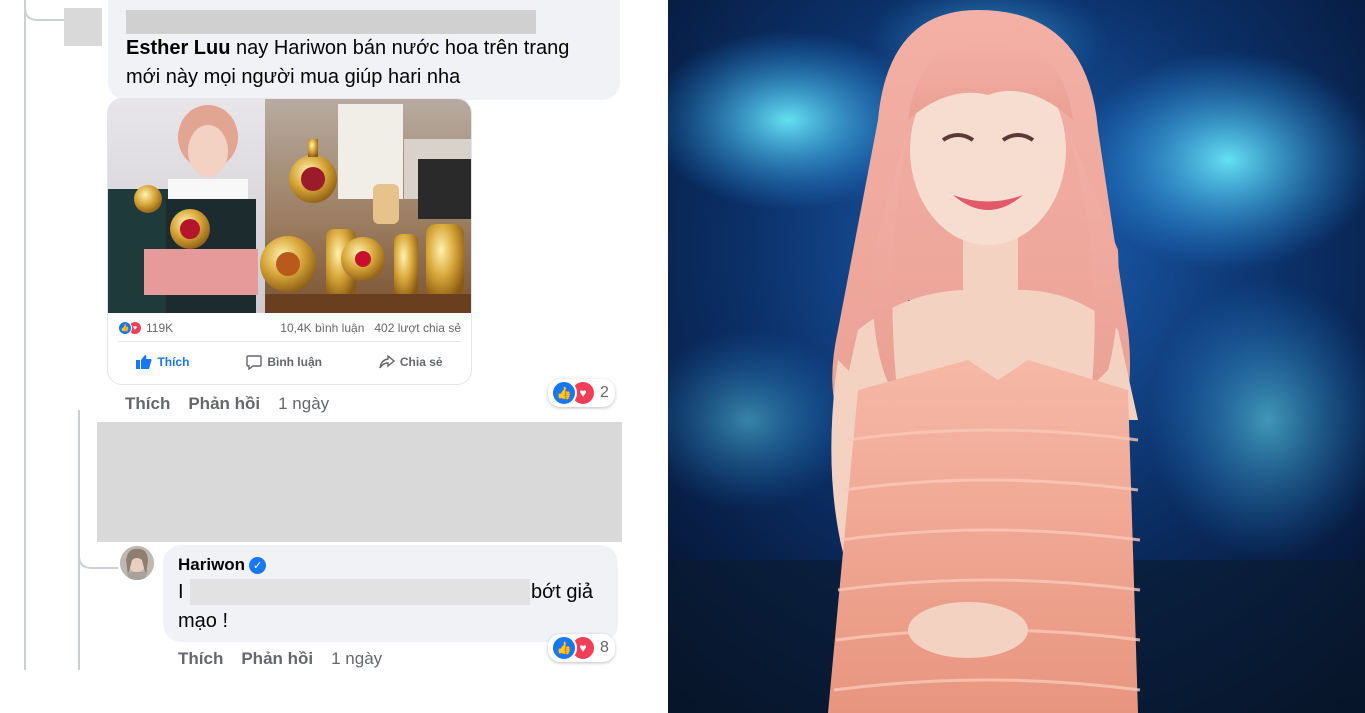 This screenshot has width=1365, height=713. Describe the element at coordinates (421, 362) in the screenshot. I see `post-share-label: Chia sẻ` at that location.